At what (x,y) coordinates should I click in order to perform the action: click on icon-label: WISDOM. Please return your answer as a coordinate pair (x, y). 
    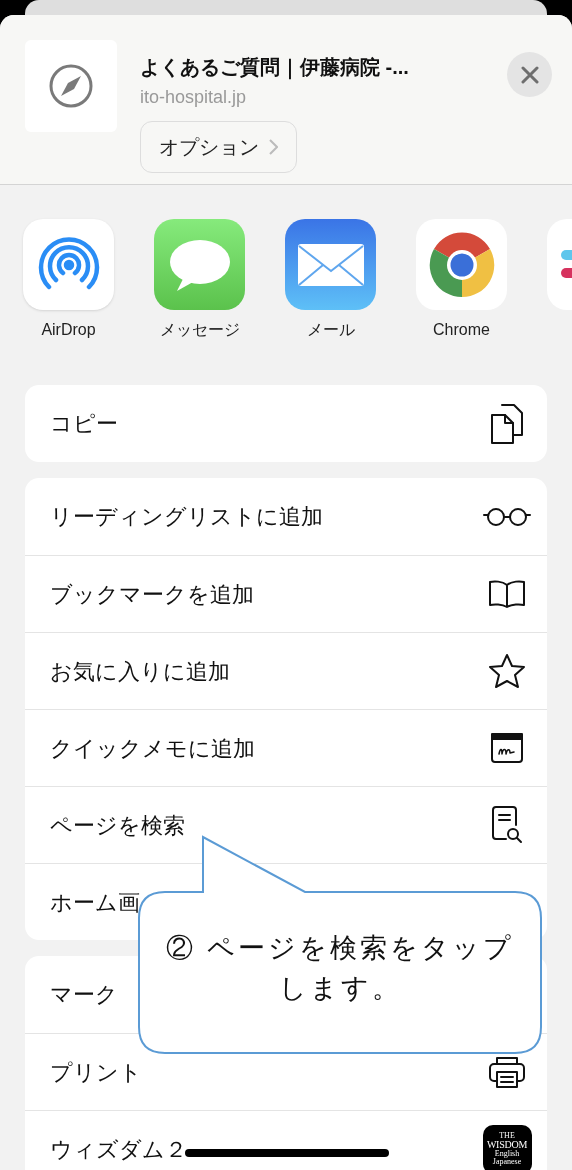
    Looking at the image, I should click on (507, 1145).